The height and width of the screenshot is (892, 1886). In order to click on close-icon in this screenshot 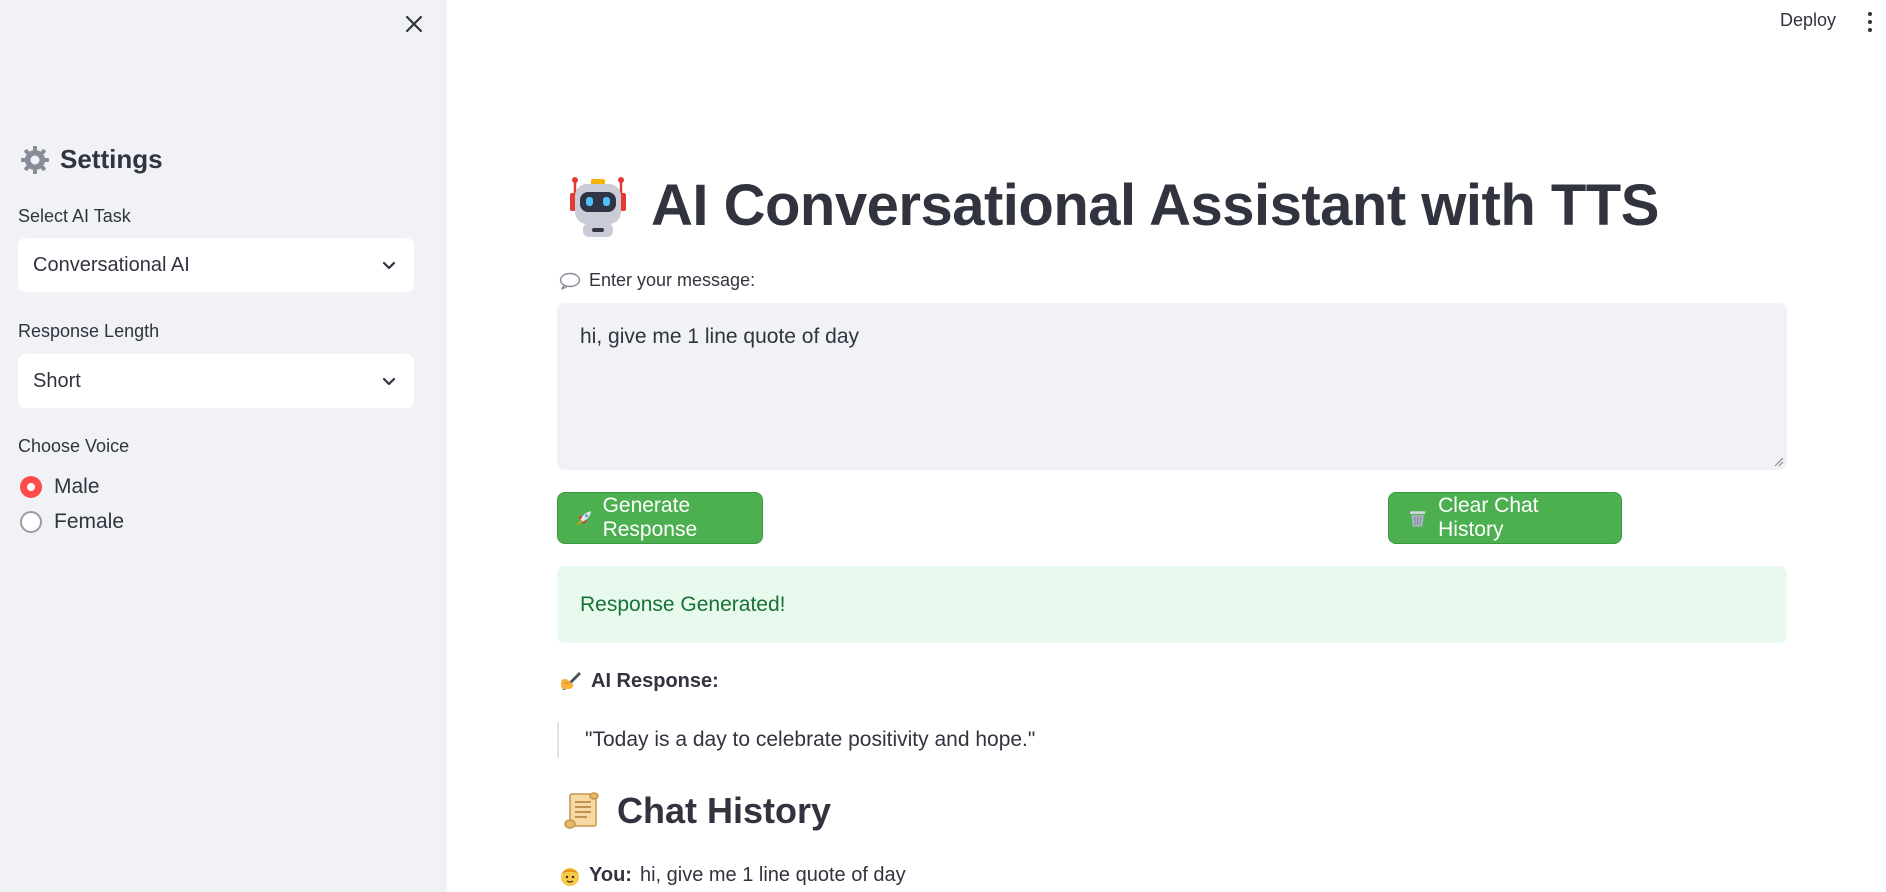, I will do `click(414, 24)`.